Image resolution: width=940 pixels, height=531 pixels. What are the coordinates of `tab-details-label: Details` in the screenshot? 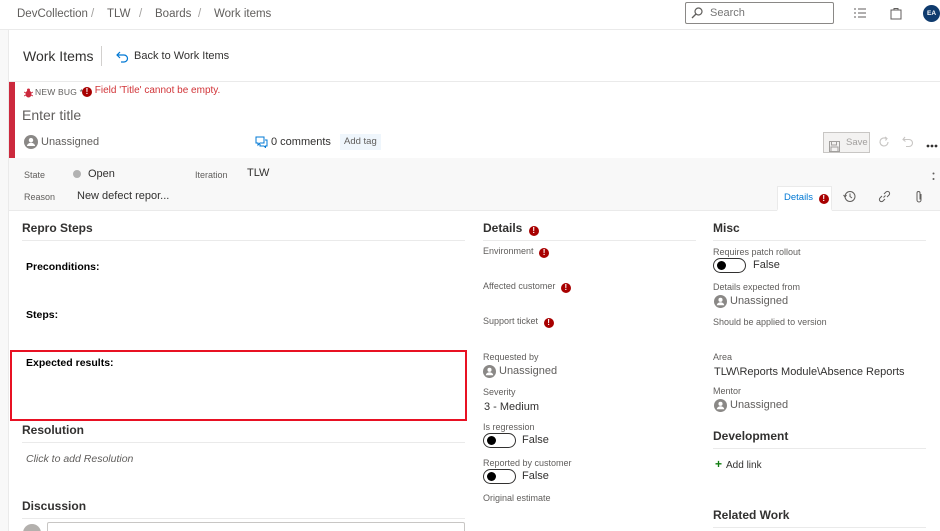 It's located at (799, 197).